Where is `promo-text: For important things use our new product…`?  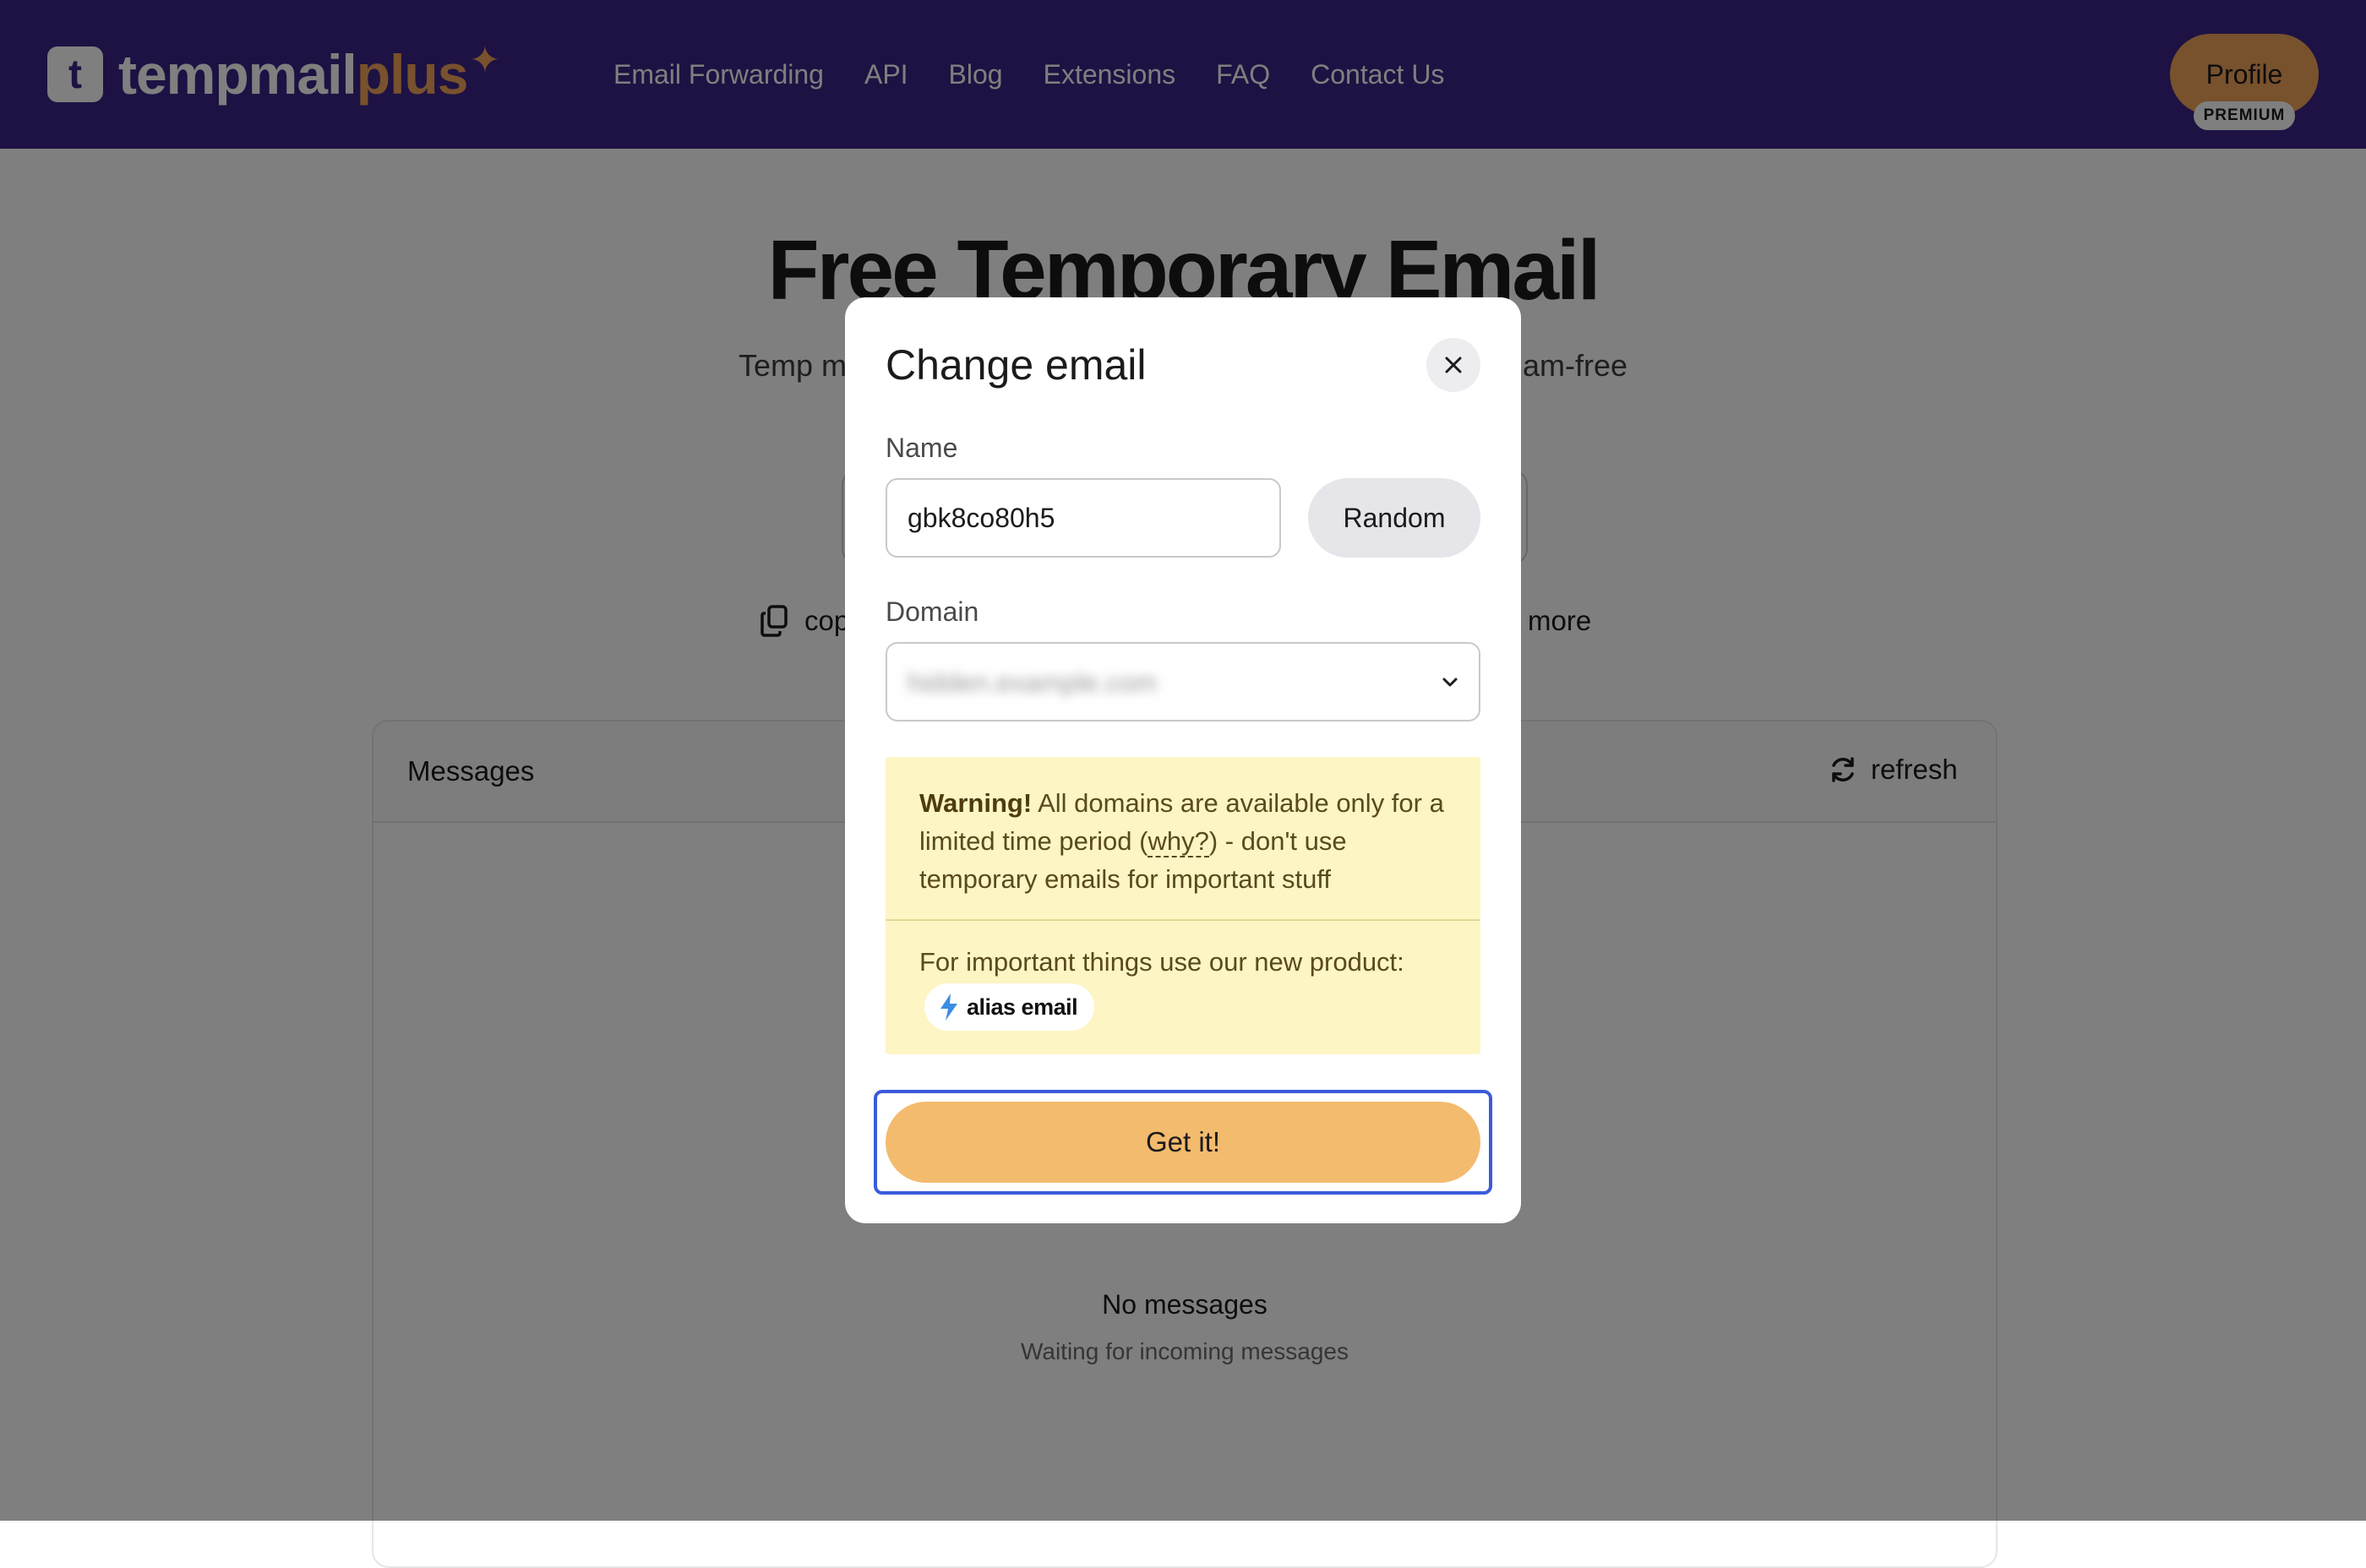 promo-text: For important things use our new product… is located at coordinates (1189, 986).